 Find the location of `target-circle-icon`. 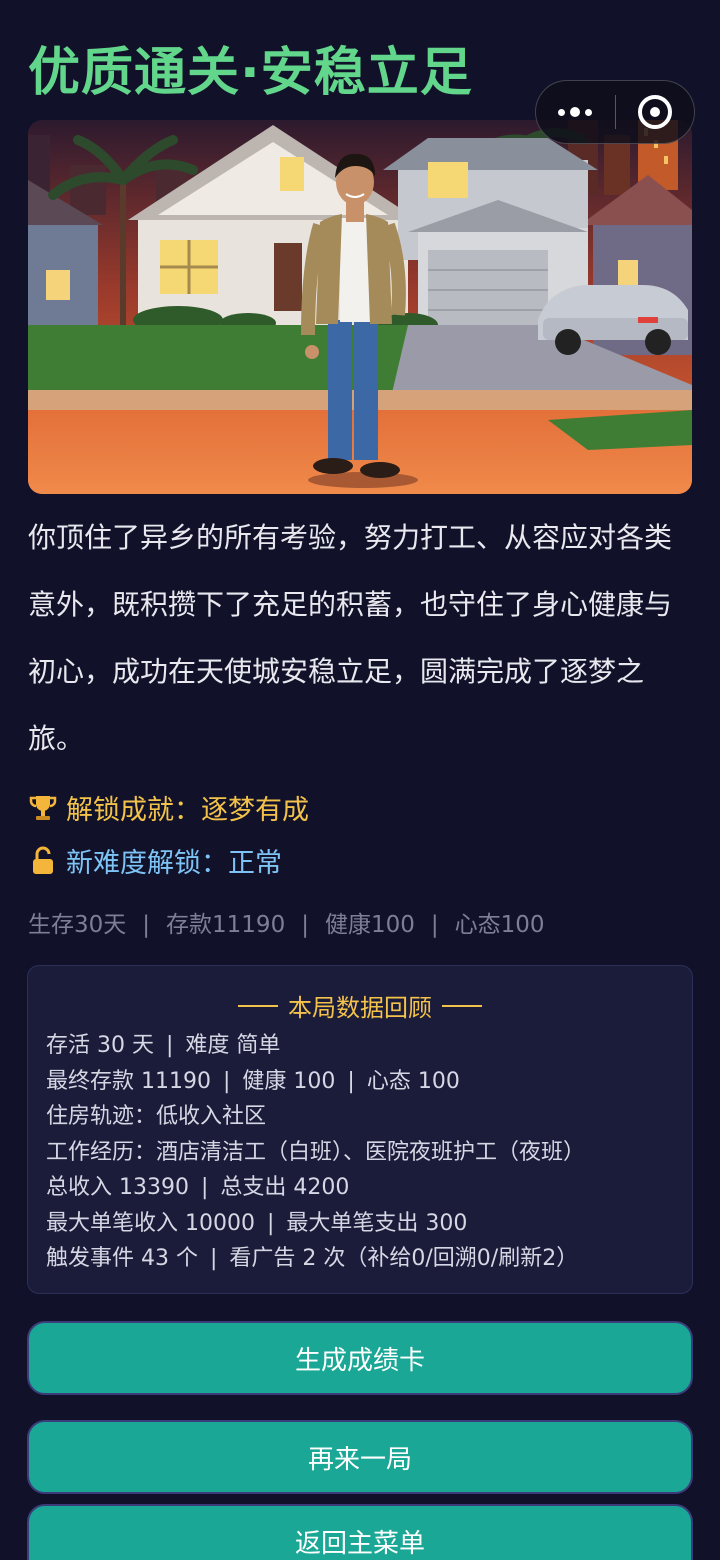

target-circle-icon is located at coordinates (654, 112).